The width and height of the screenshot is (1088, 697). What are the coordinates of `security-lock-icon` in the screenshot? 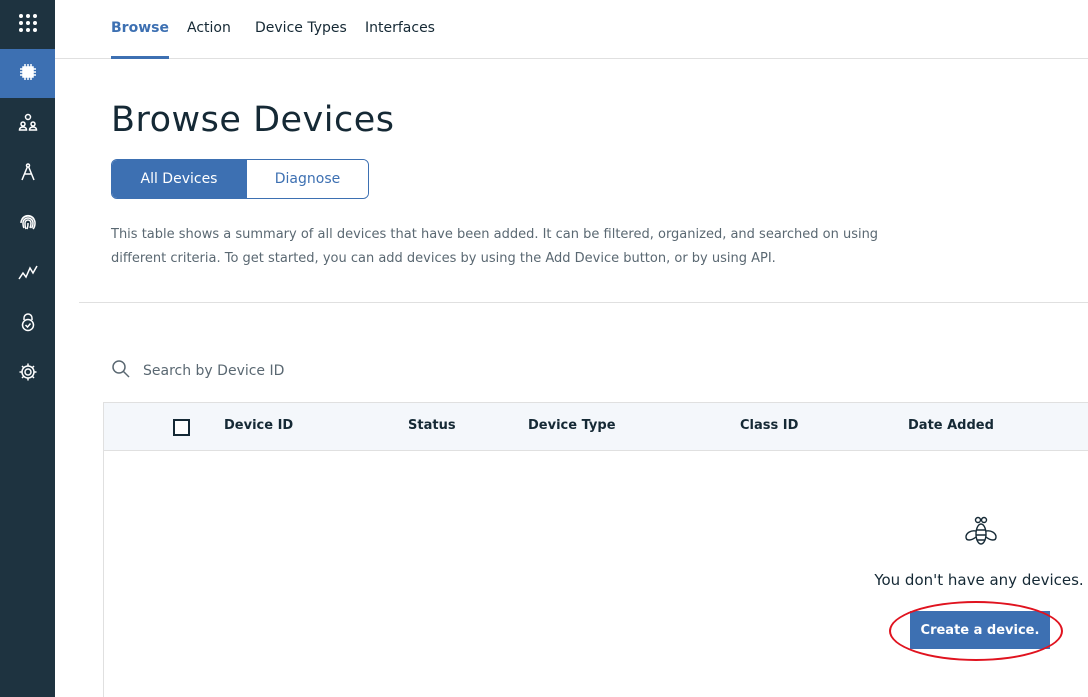 It's located at (28, 324).